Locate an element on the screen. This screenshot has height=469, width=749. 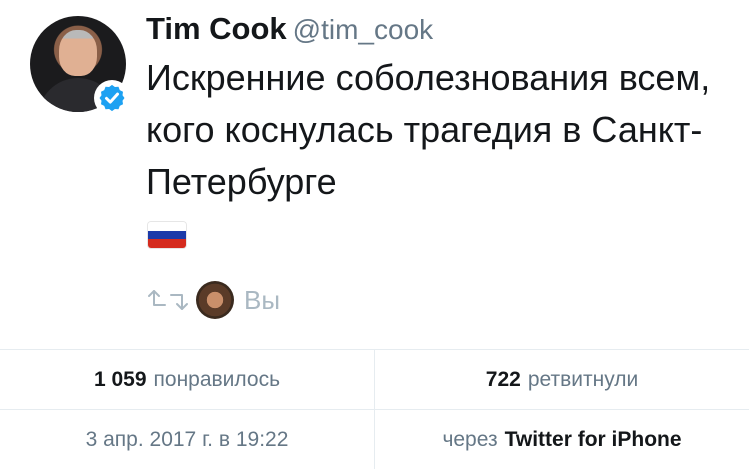
social-context-label: Вы is located at coordinates (262, 299).